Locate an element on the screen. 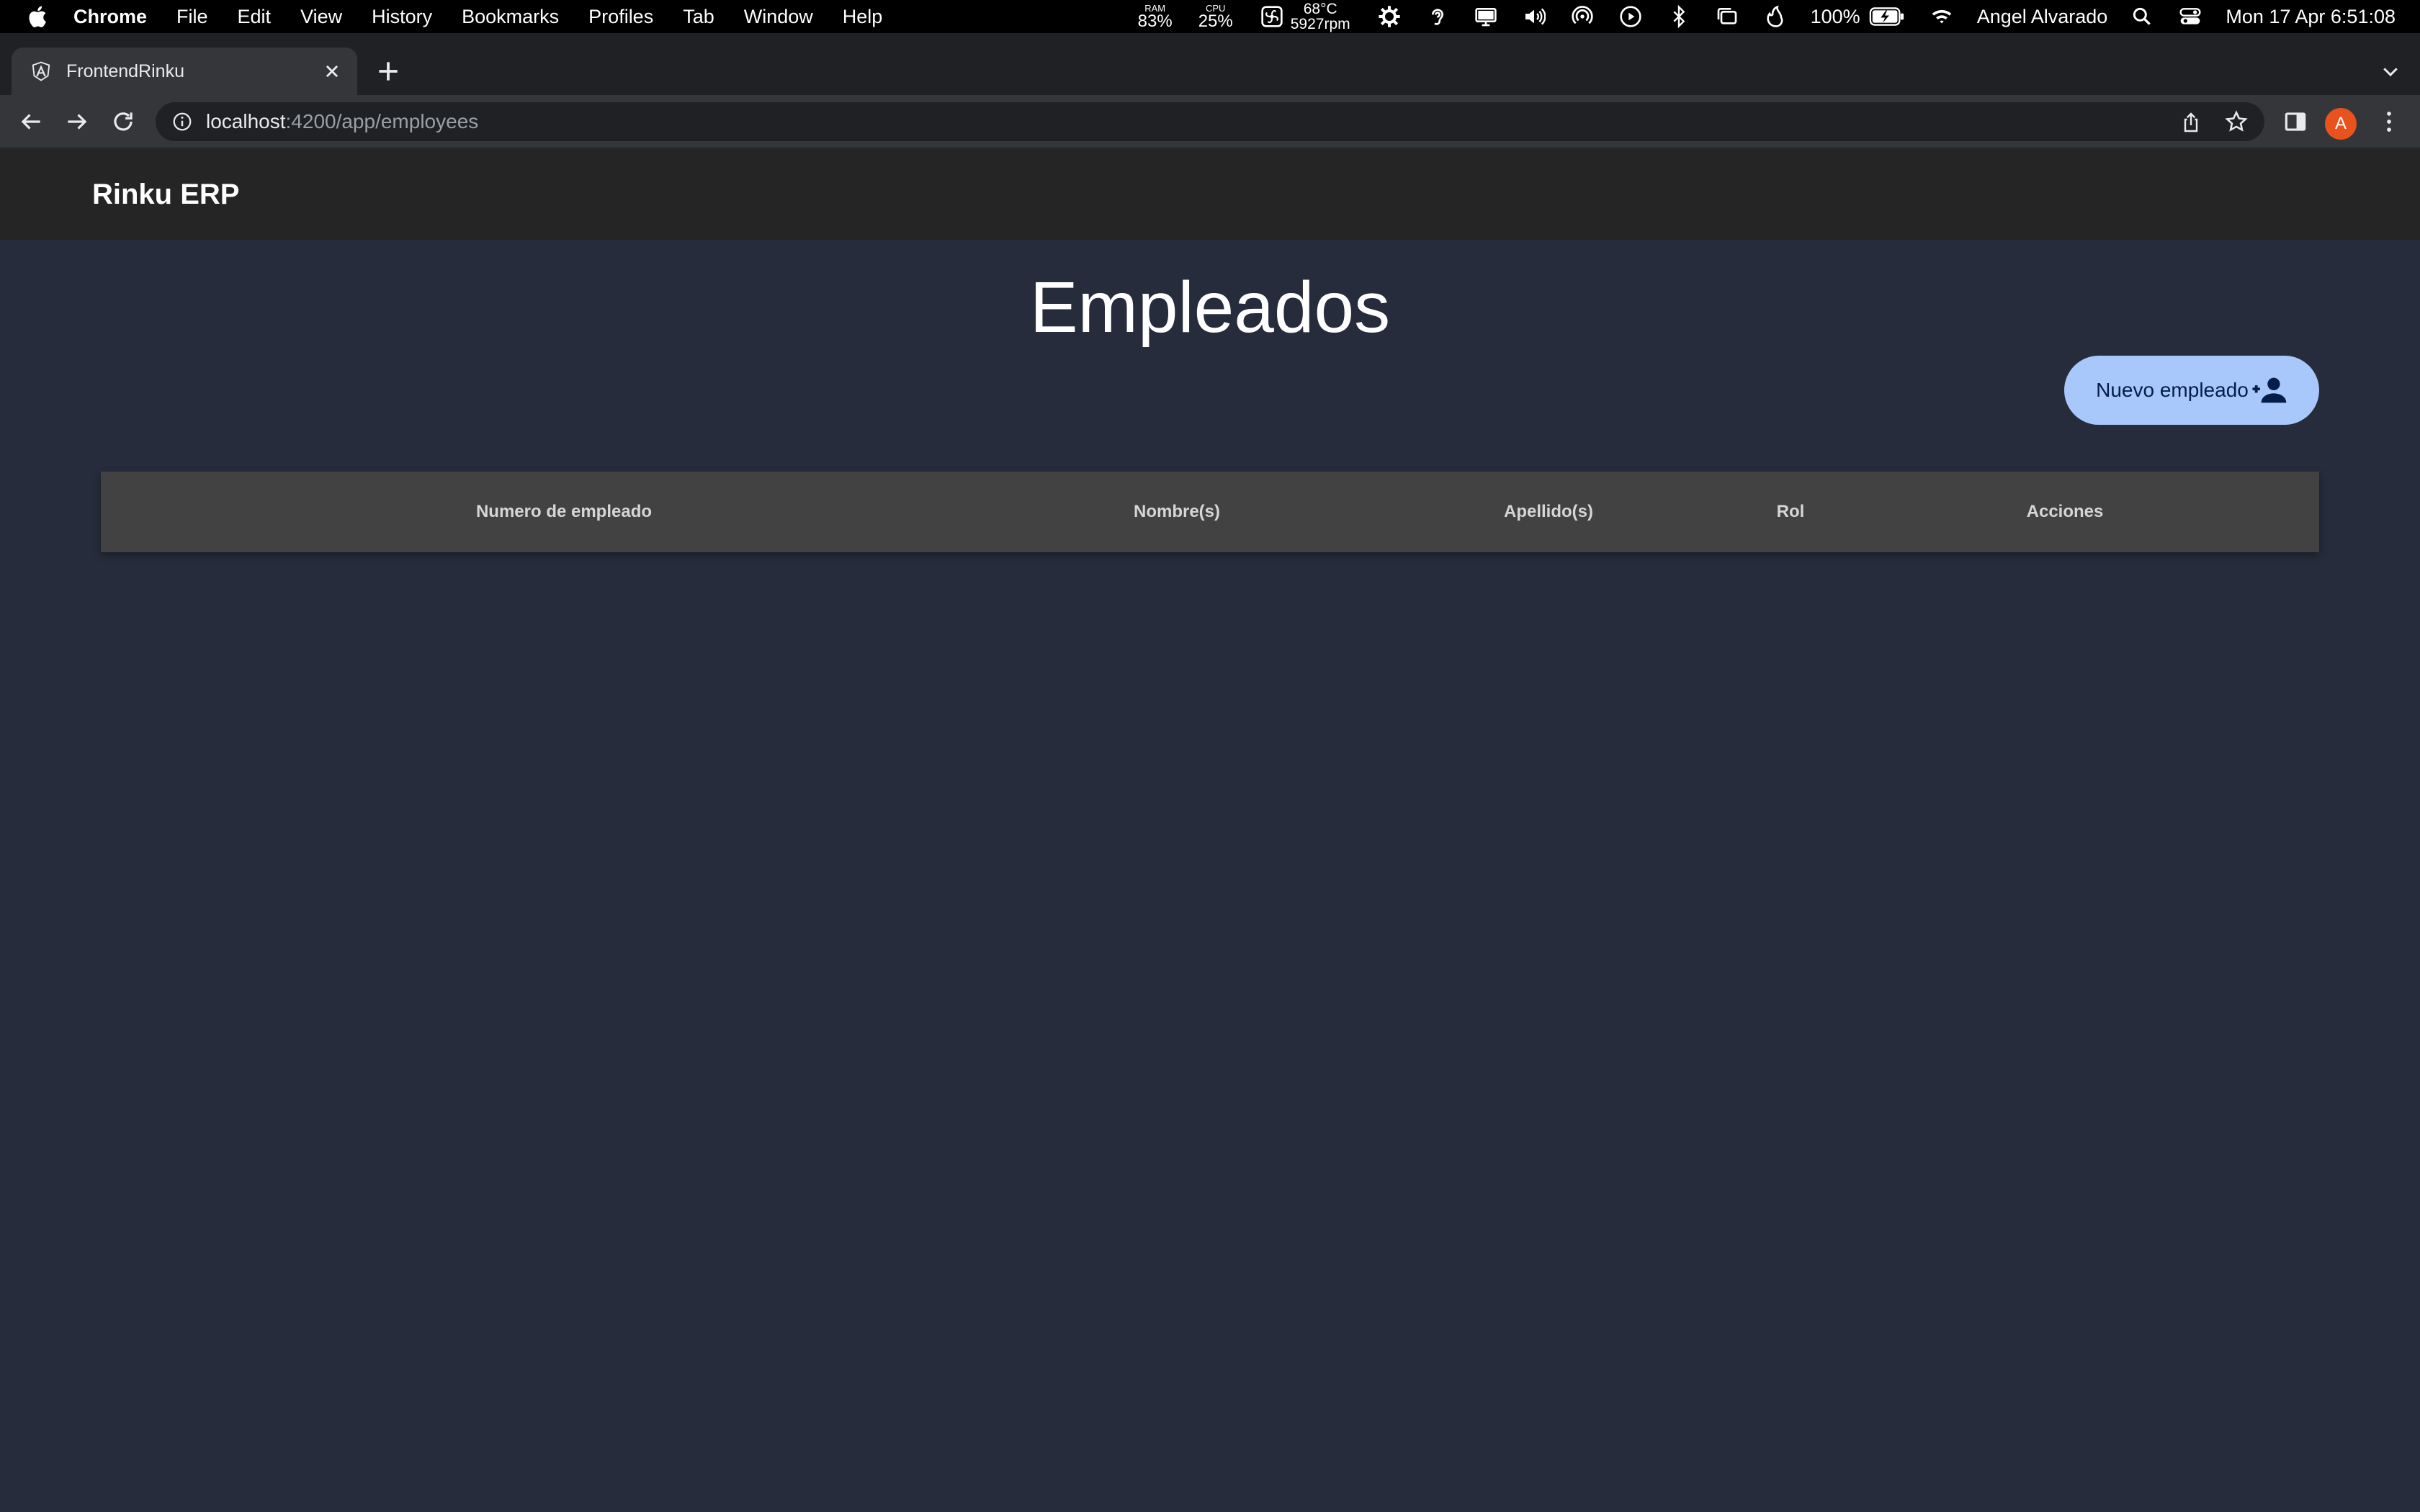  menu-bookmarks: Bookmarks is located at coordinates (510, 17).